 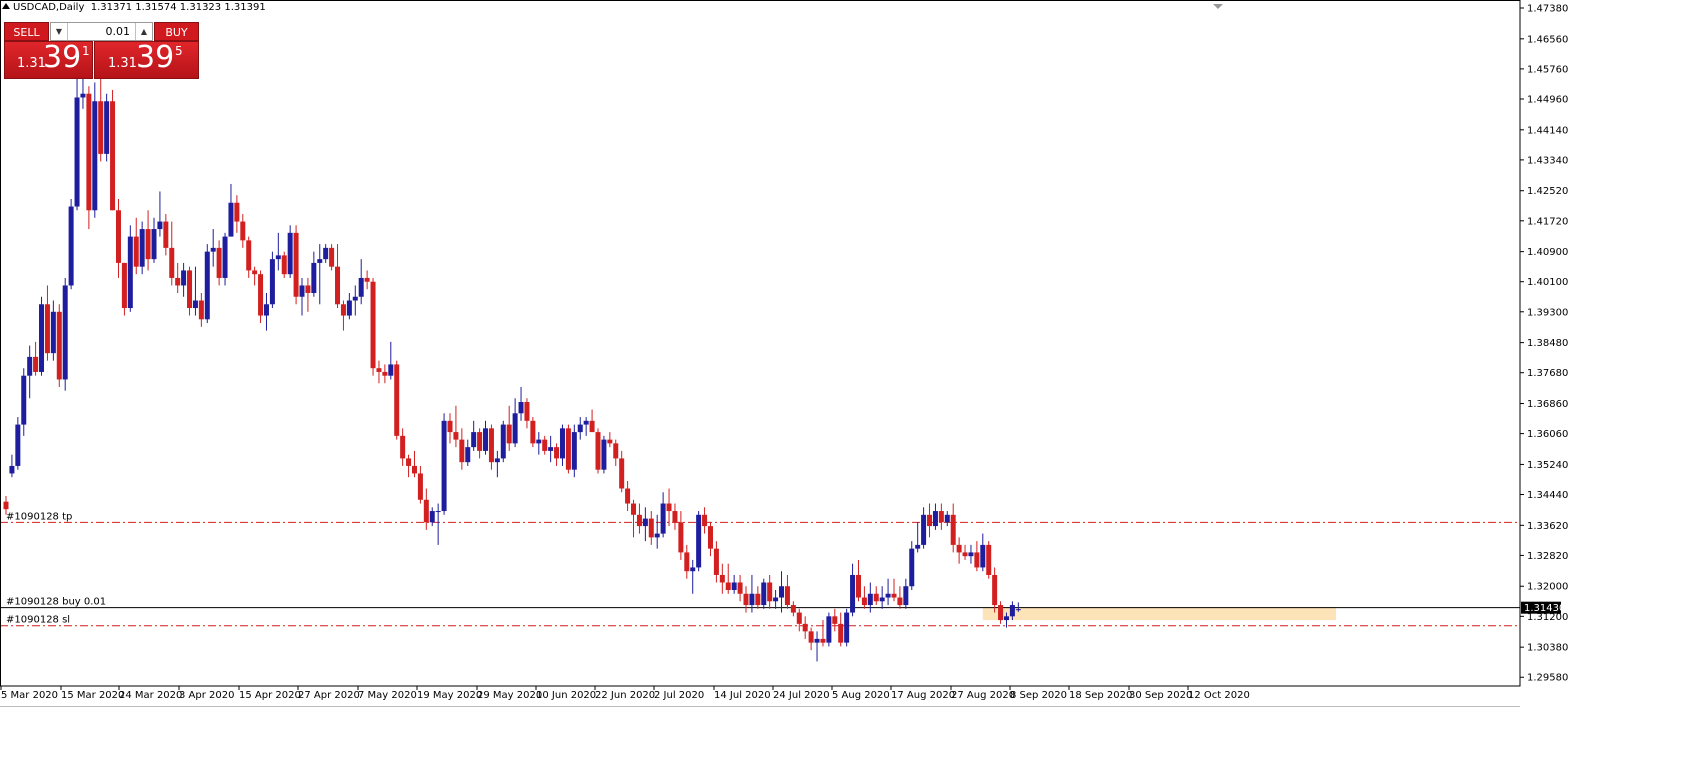 What do you see at coordinates (176, 31) in the screenshot?
I see `buy-button: BUY` at bounding box center [176, 31].